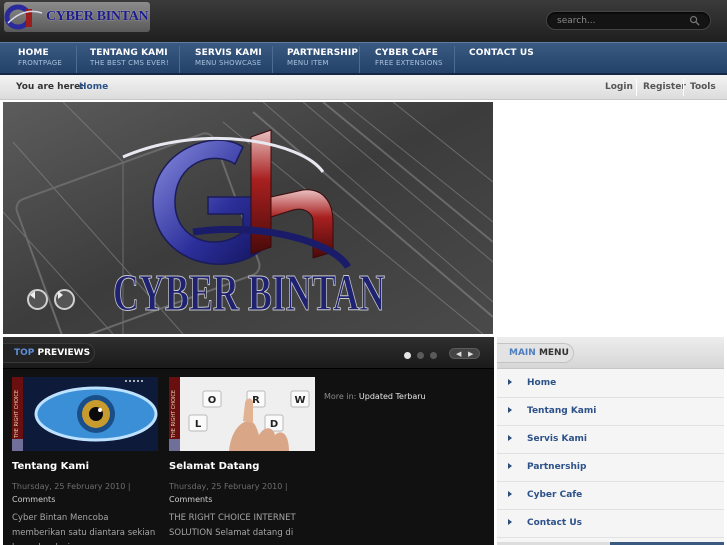 The width and height of the screenshot is (727, 545). What do you see at coordinates (542, 383) in the screenshot?
I see `menu-item-label: Home` at bounding box center [542, 383].